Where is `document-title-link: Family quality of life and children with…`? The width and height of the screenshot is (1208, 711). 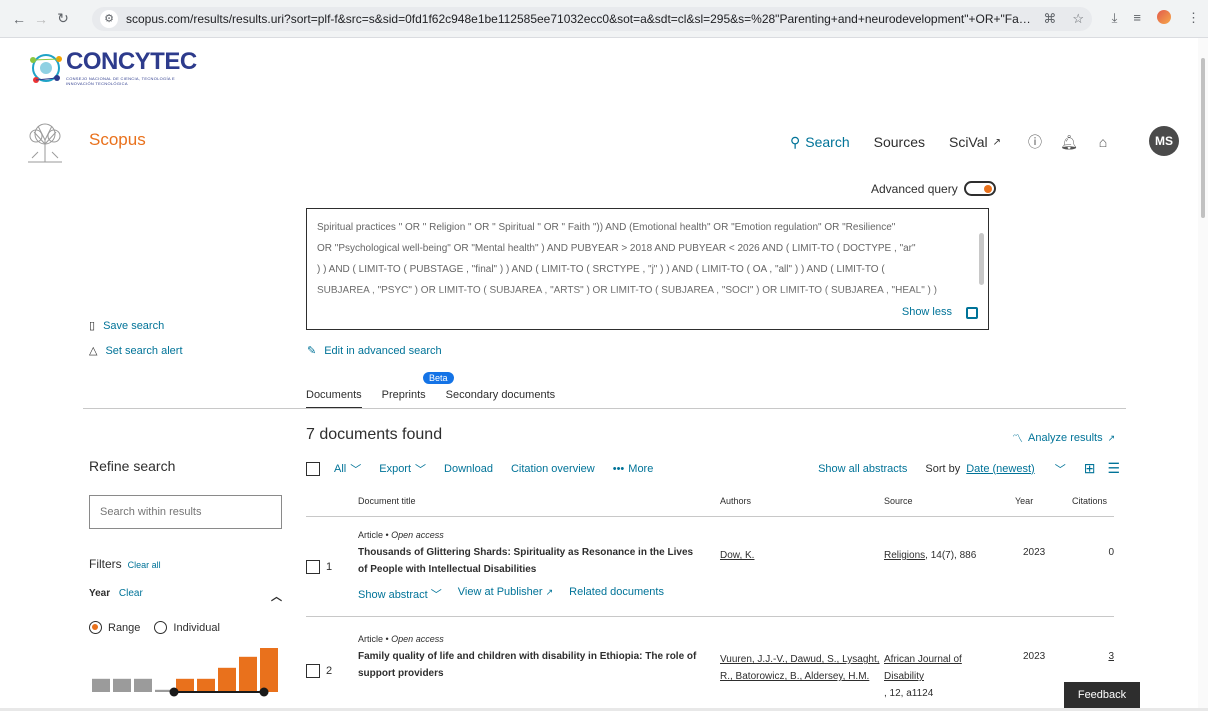 document-title-link: Family quality of life and children with… is located at coordinates (528, 665).